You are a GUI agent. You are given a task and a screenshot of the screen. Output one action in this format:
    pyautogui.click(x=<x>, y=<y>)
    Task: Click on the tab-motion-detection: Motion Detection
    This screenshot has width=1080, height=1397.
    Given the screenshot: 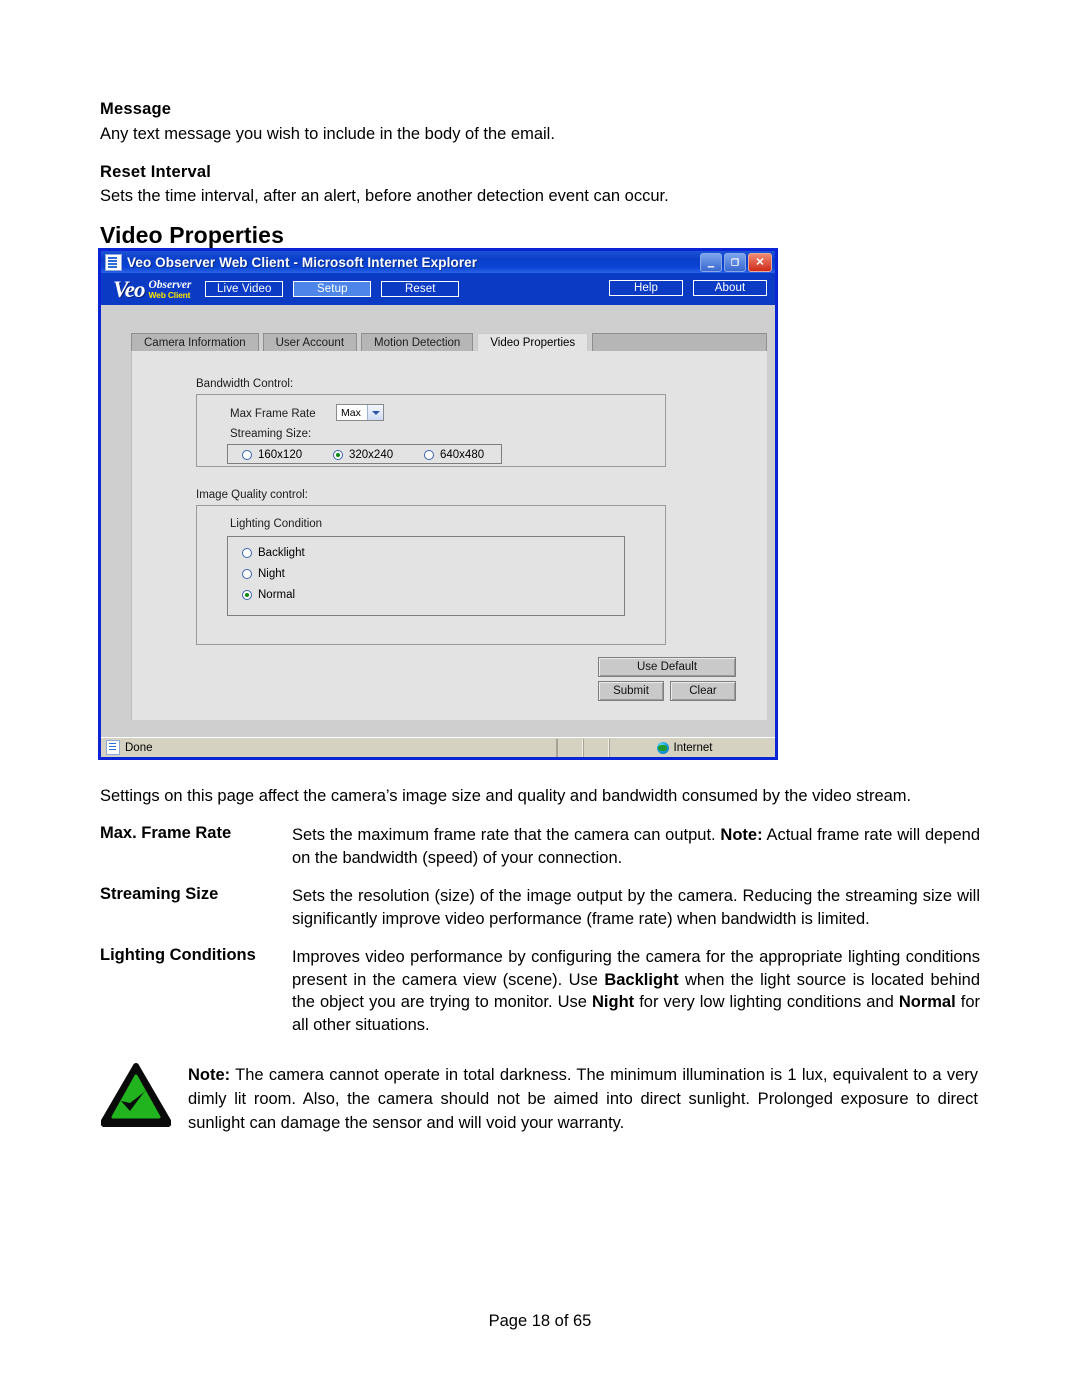 What is the action you would take?
    pyautogui.click(x=417, y=342)
    